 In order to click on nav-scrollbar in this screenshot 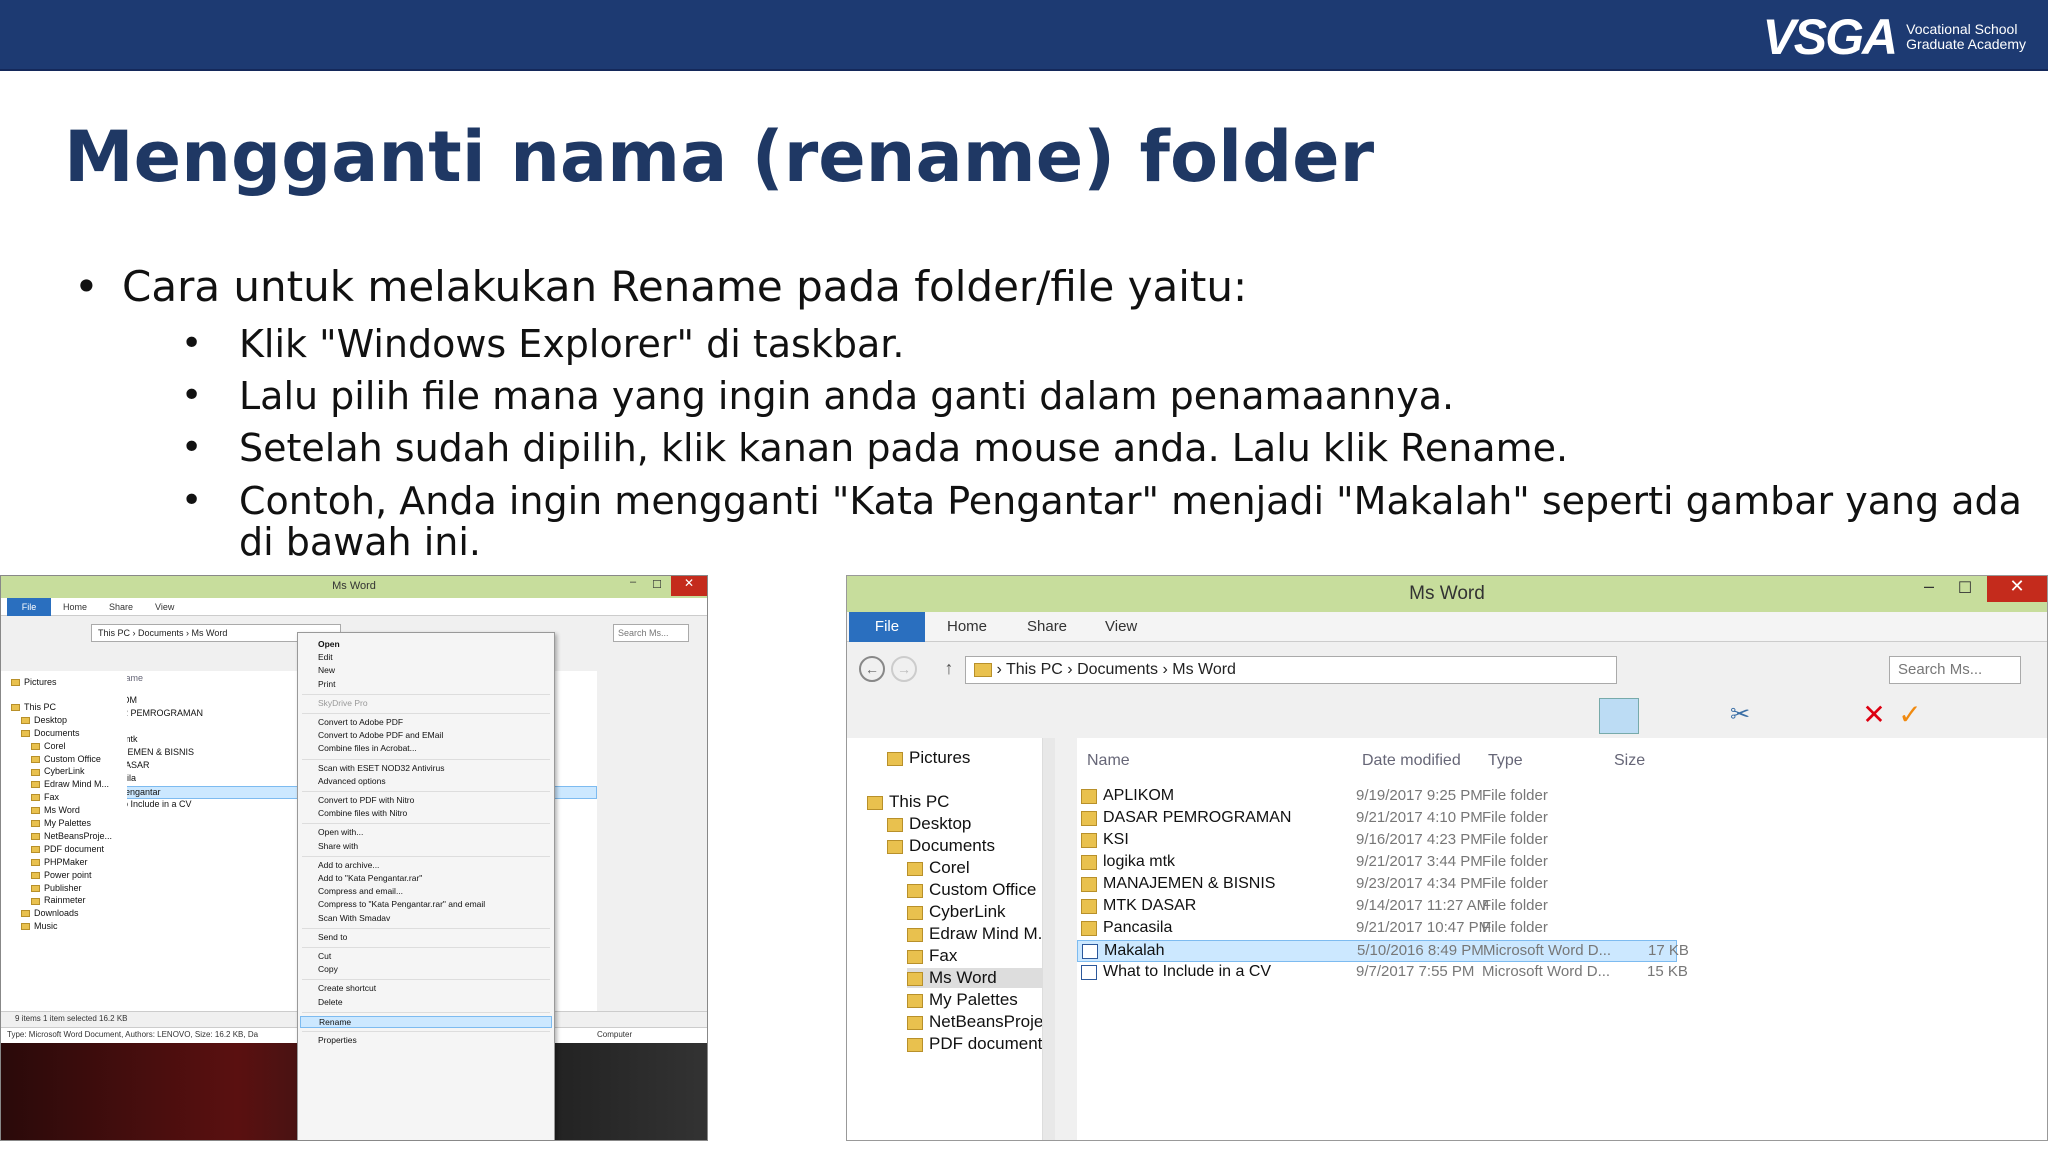, I will do `click(1049, 939)`.